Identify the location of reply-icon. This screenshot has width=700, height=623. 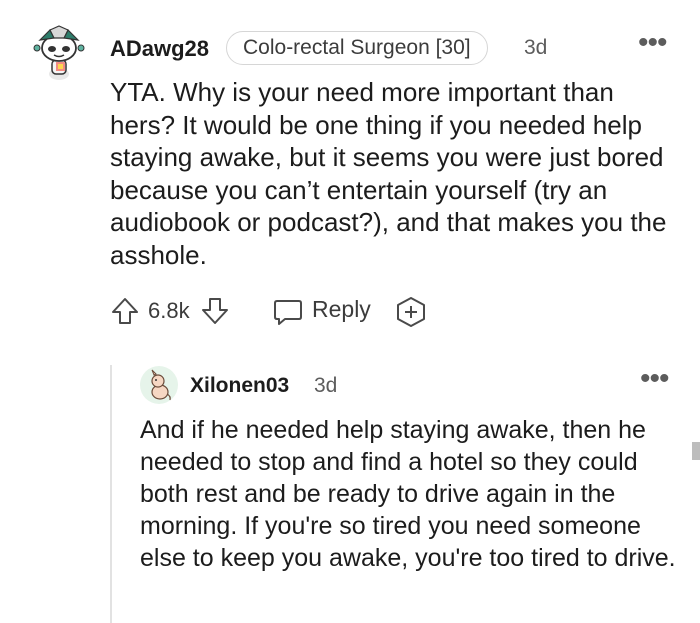
(288, 312).